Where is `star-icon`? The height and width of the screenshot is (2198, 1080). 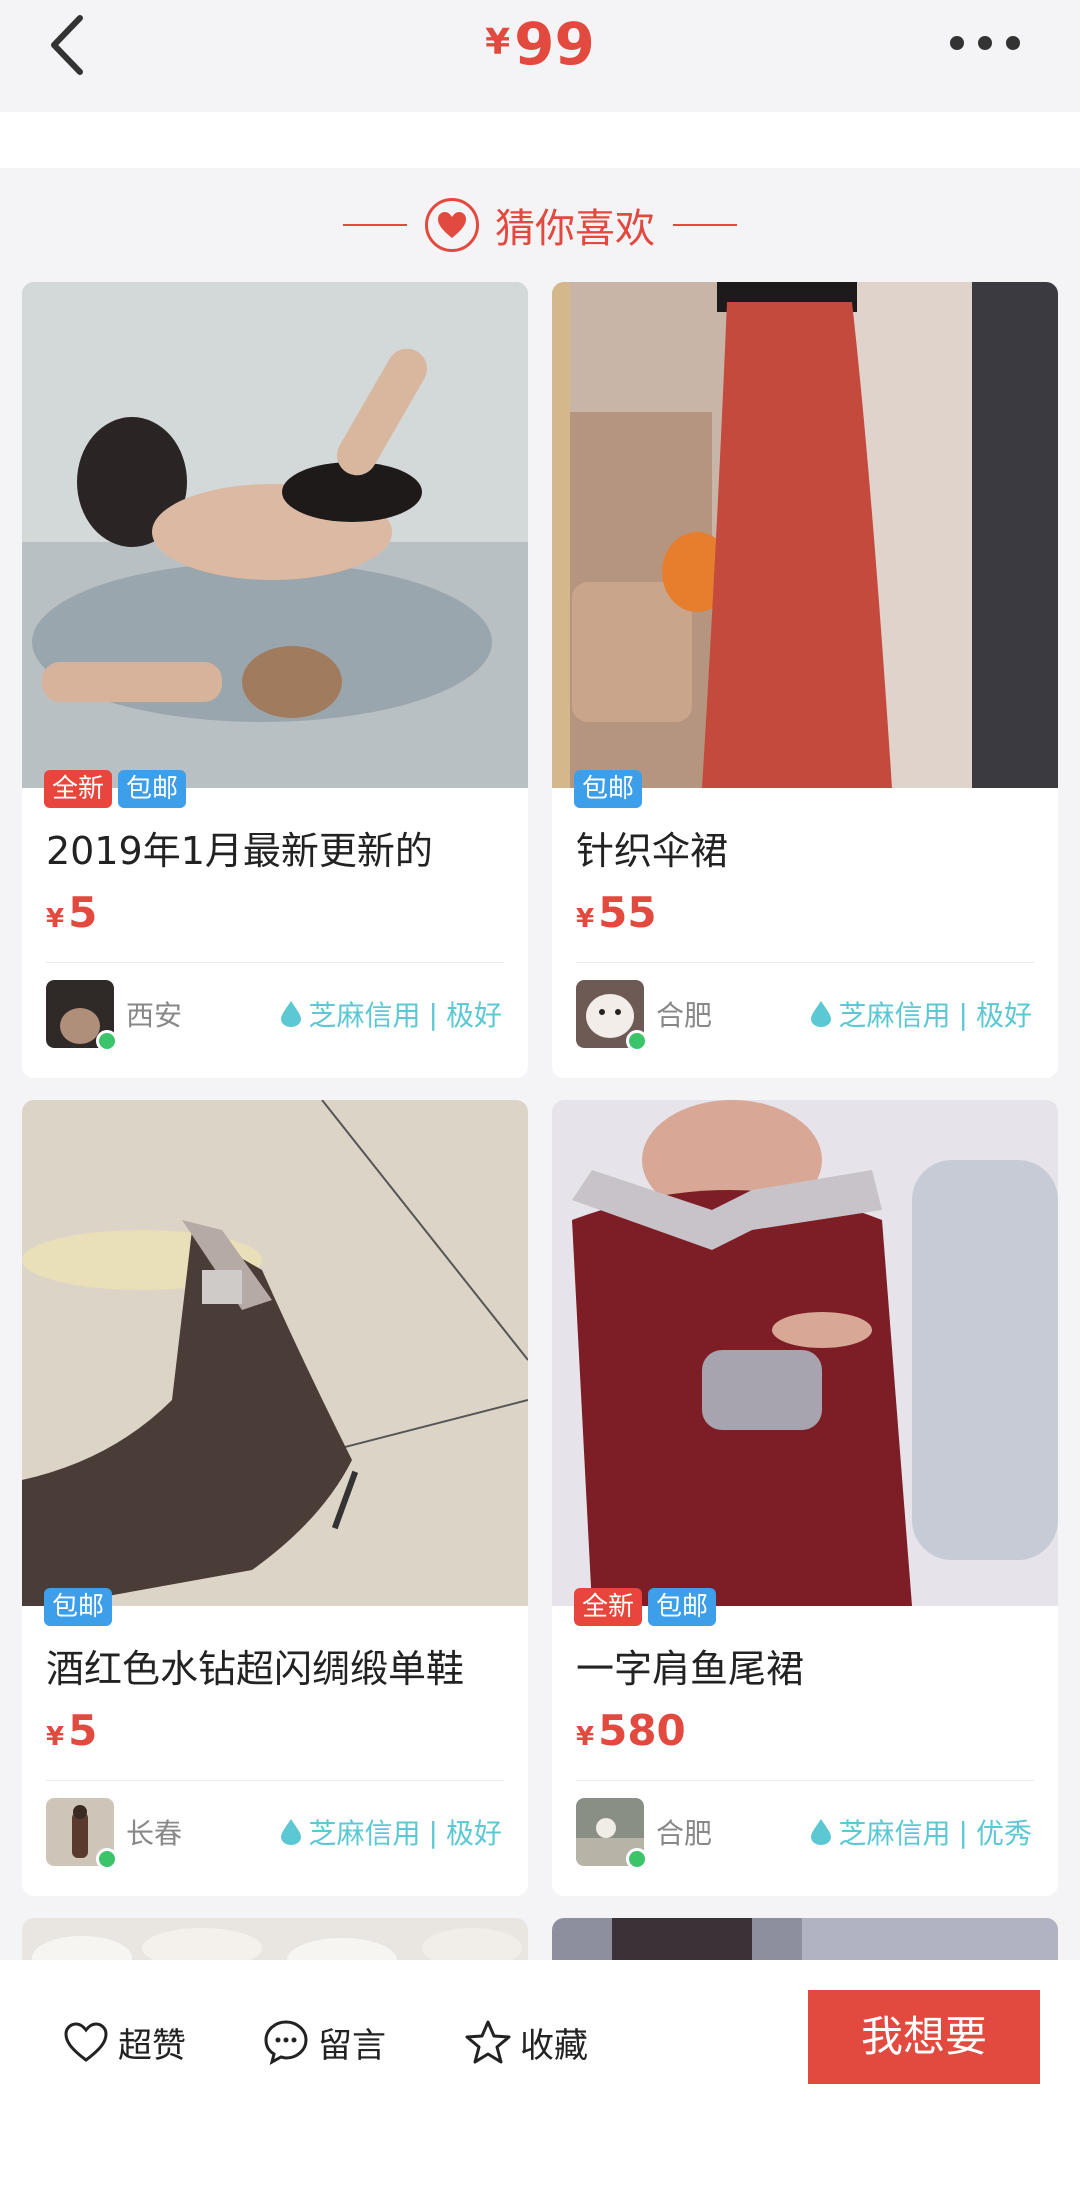
star-icon is located at coordinates (488, 2042).